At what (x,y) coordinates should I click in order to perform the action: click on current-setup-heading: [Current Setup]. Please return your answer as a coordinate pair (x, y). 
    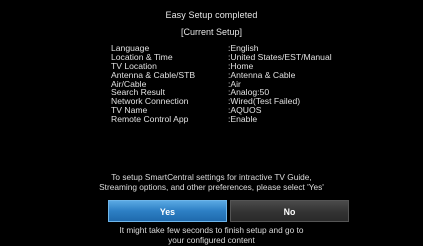
    Looking at the image, I should click on (211, 32).